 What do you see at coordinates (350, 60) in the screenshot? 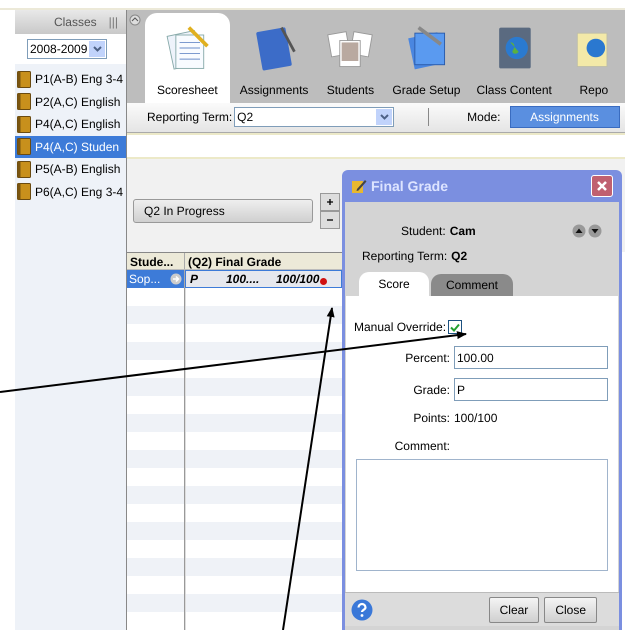
I see `toolbar-tab: Students` at bounding box center [350, 60].